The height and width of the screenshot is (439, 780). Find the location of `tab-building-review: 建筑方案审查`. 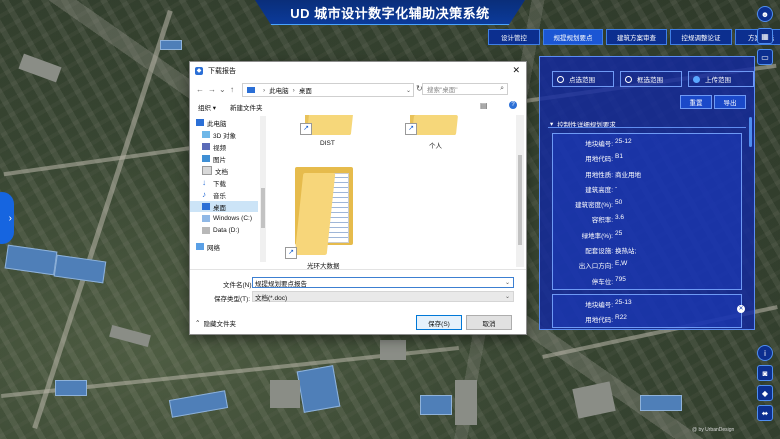

tab-building-review: 建筑方案审查 is located at coordinates (636, 37).